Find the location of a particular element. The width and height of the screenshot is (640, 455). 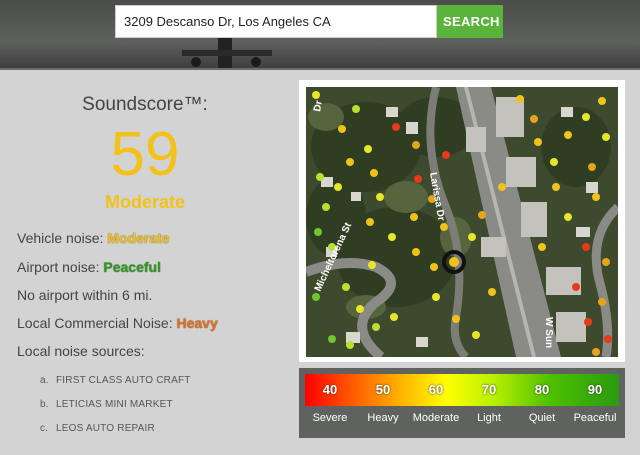

legend-label: Quiet is located at coordinates (542, 418).